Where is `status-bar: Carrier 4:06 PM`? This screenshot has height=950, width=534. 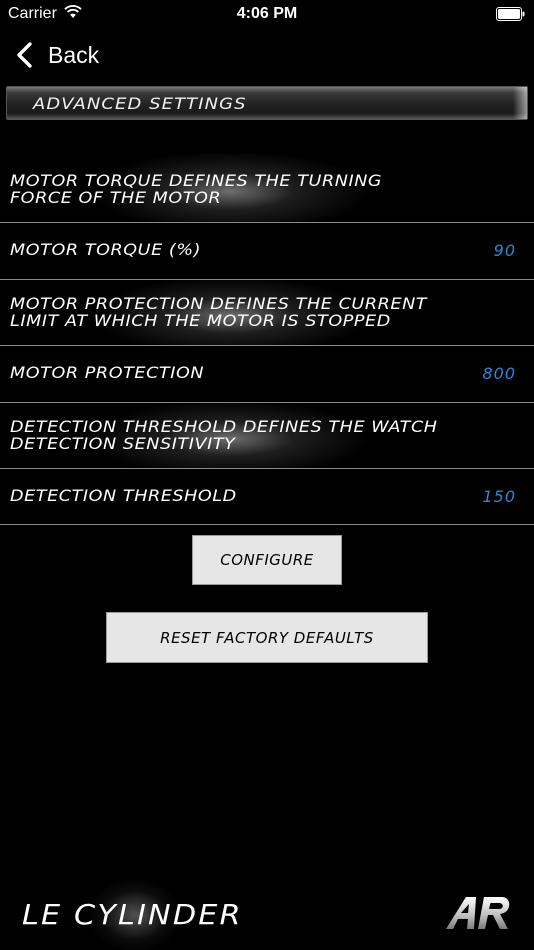 status-bar: Carrier 4:06 PM is located at coordinates (267, 14).